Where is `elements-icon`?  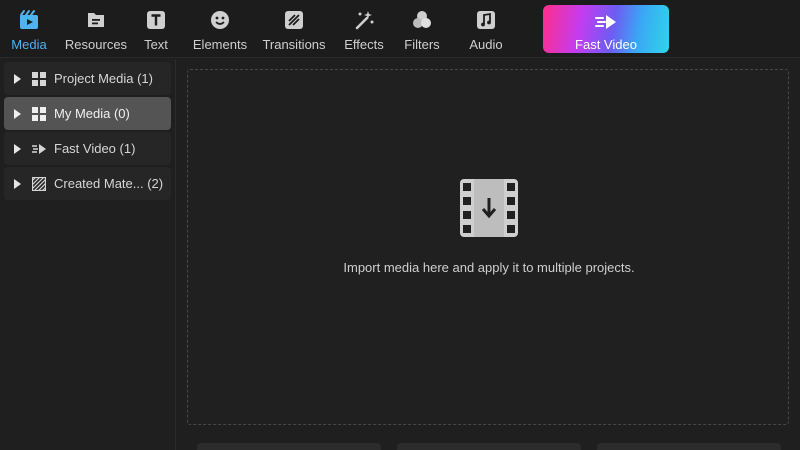 elements-icon is located at coordinates (220, 20).